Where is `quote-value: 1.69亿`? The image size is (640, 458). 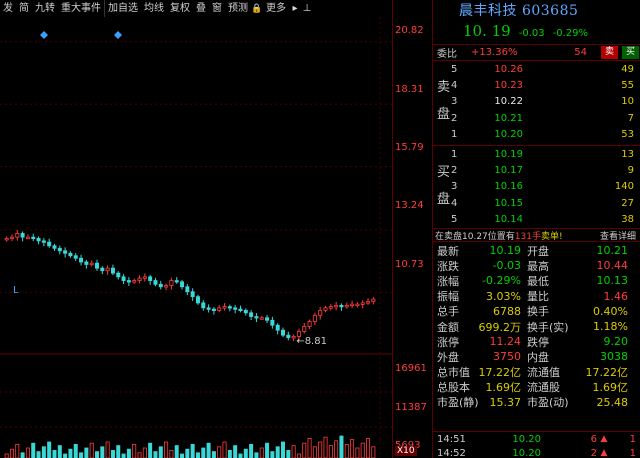 quote-value: 1.69亿 is located at coordinates (610, 388).